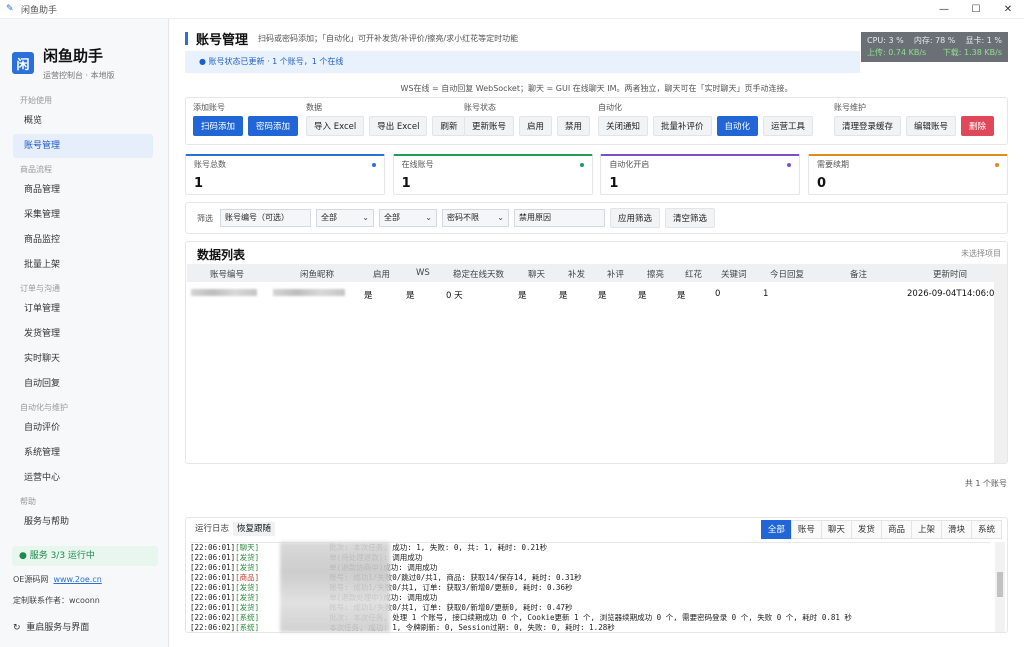 Image resolution: width=1024 pixels, height=647 pixels. What do you see at coordinates (83, 384) in the screenshot?
I see `sidebar-item-2-3: 自动回复` at bounding box center [83, 384].